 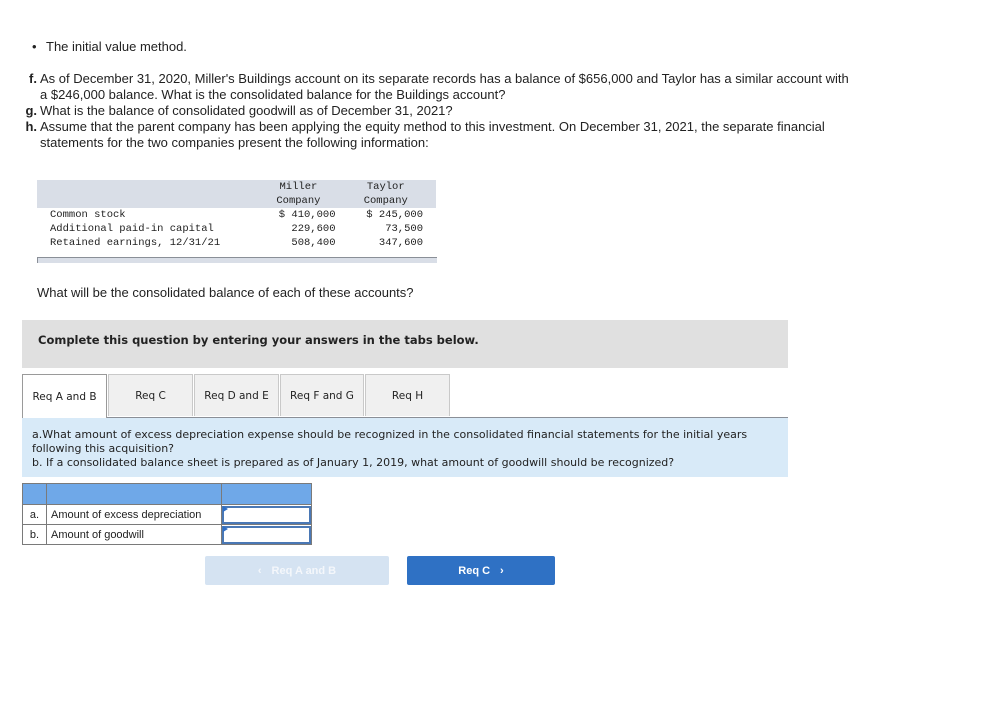 What do you see at coordinates (298, 201) in the screenshot?
I see `column-header-miller-line2: Company` at bounding box center [298, 201].